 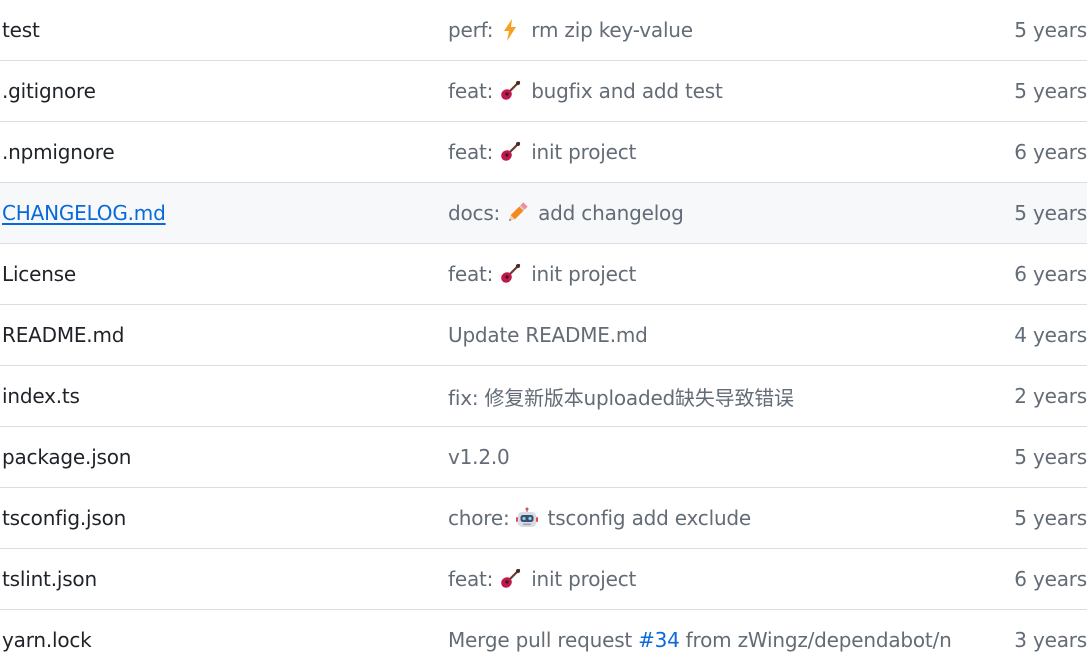 What do you see at coordinates (49, 91) in the screenshot?
I see `file-name-link: .gitignore` at bounding box center [49, 91].